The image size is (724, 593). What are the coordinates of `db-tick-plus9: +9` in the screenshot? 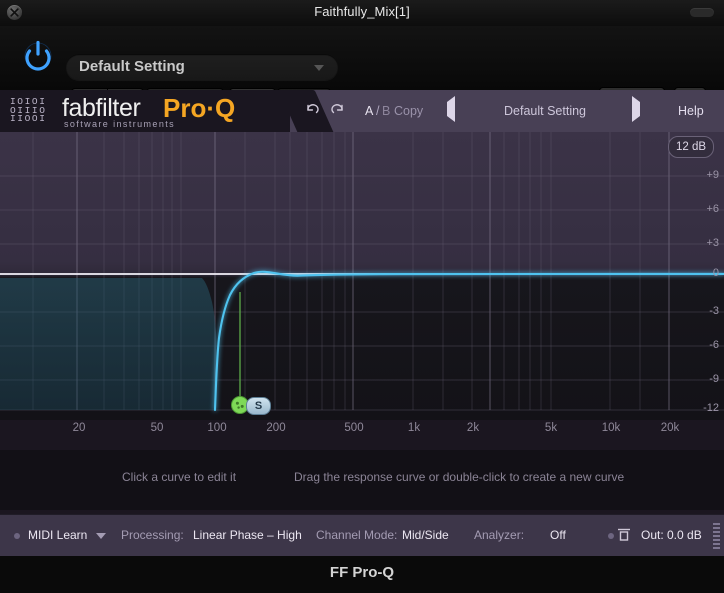 It's located at (712, 175).